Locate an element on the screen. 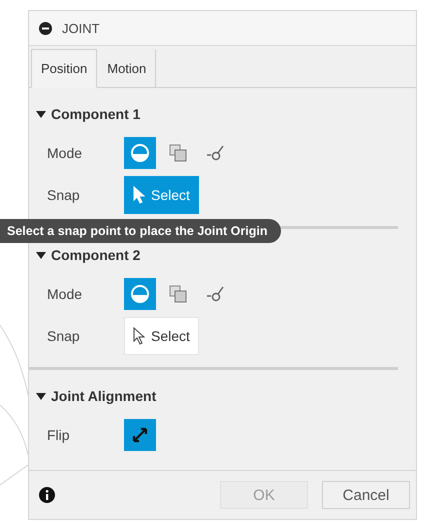  diagonal-arrows-icon is located at coordinates (140, 435).